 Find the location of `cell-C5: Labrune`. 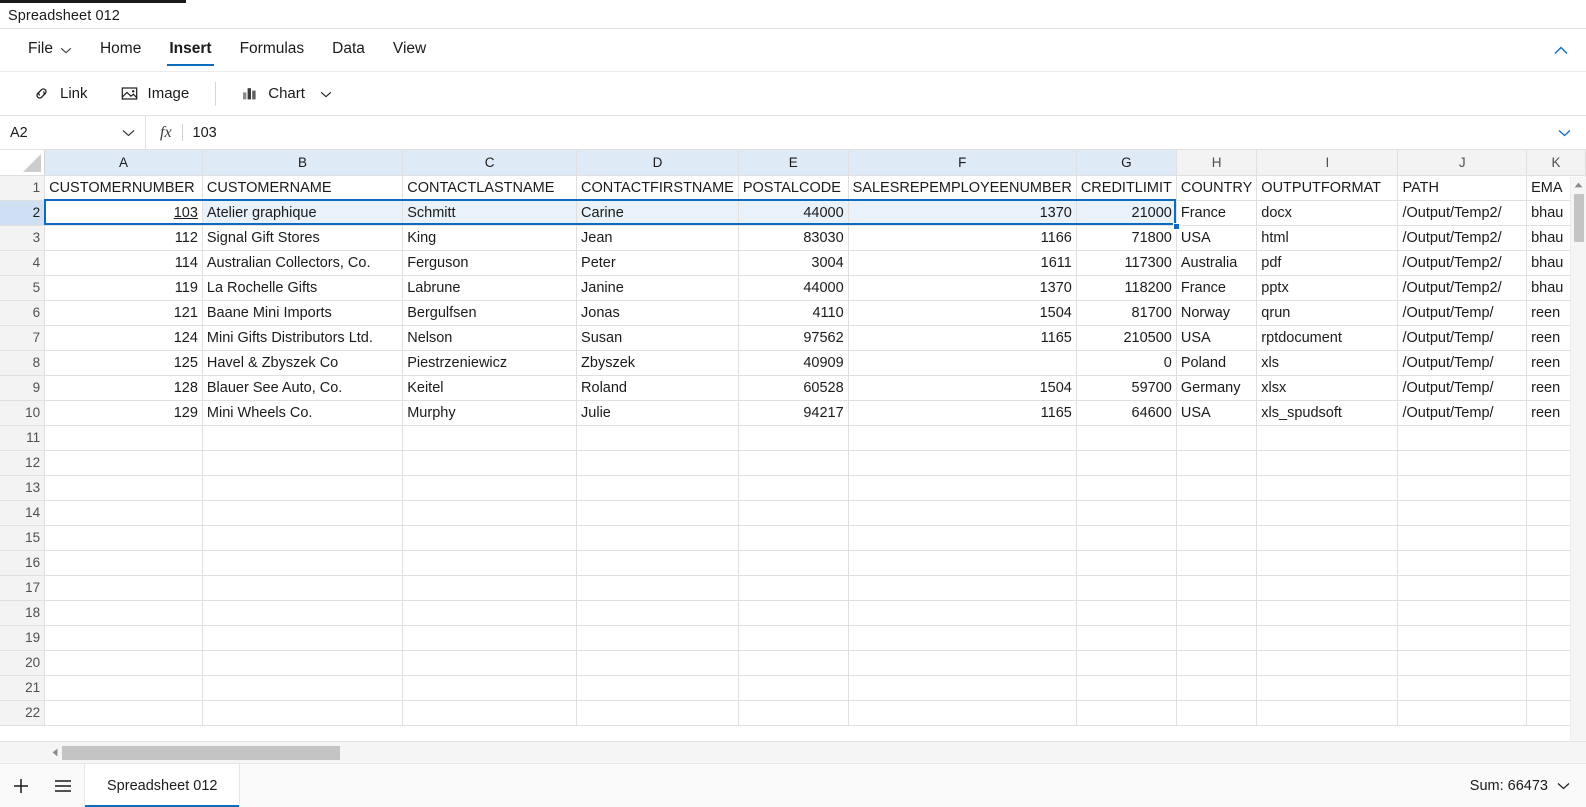

cell-C5: Labrune is located at coordinates (490, 288).